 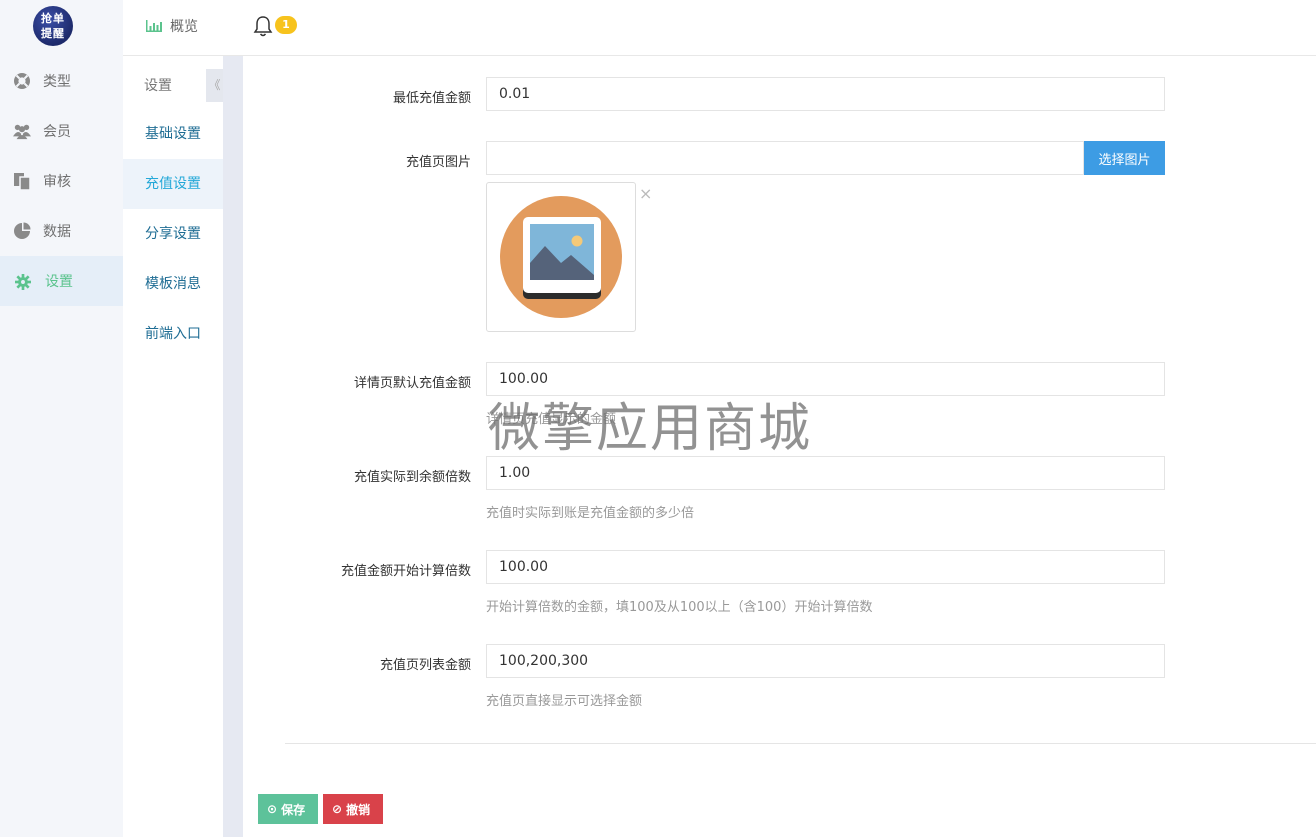 I want to click on start-multiplier-input, so click(x=825, y=567).